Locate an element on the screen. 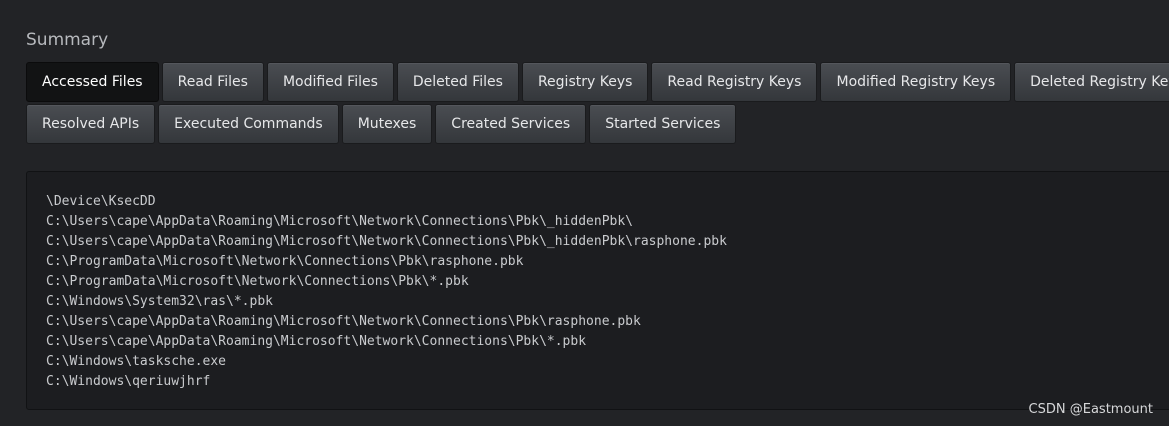 Image resolution: width=1169 pixels, height=426 pixels. tab-read-files: Read Files is located at coordinates (212, 82).